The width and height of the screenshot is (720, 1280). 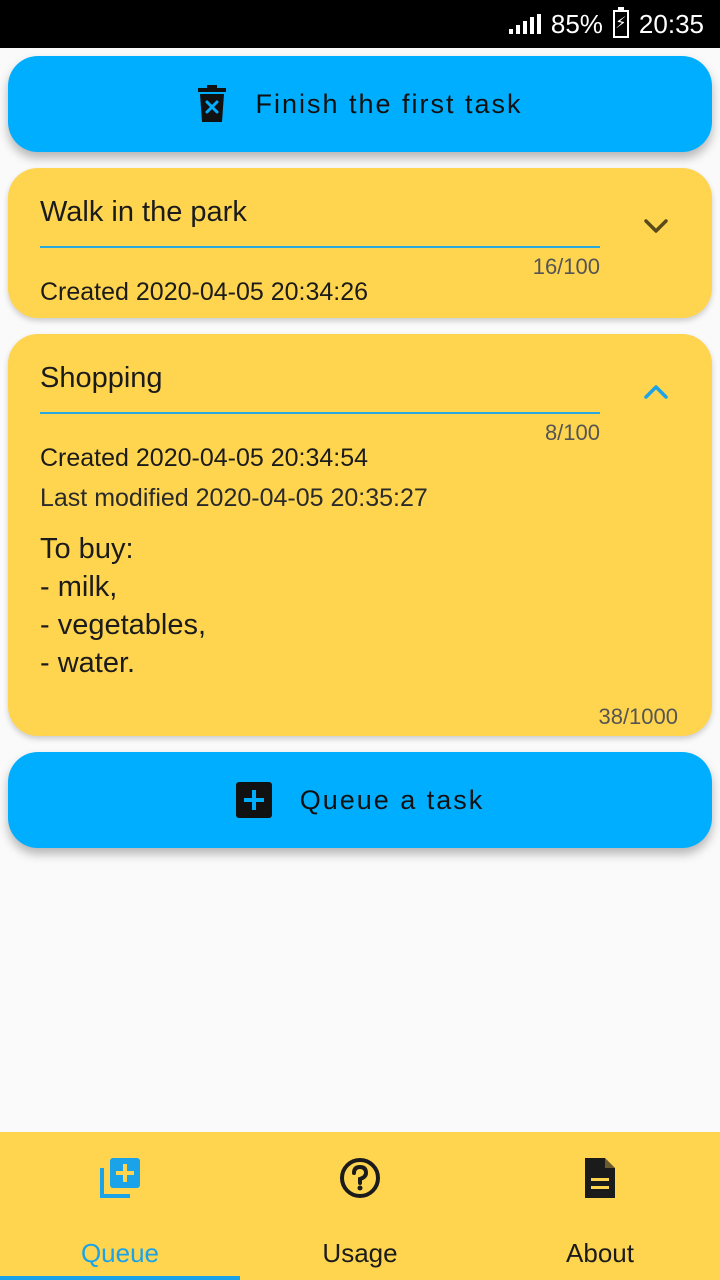 I want to click on nav-label-usage: Usage, so click(x=360, y=1253).